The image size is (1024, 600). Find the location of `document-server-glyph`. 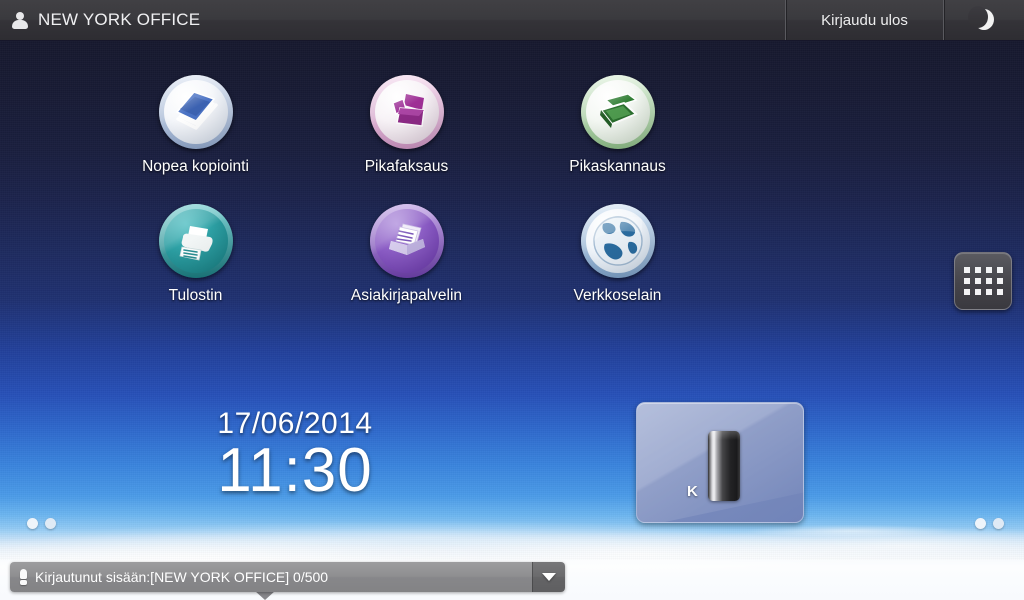

document-server-glyph is located at coordinates (406, 239).